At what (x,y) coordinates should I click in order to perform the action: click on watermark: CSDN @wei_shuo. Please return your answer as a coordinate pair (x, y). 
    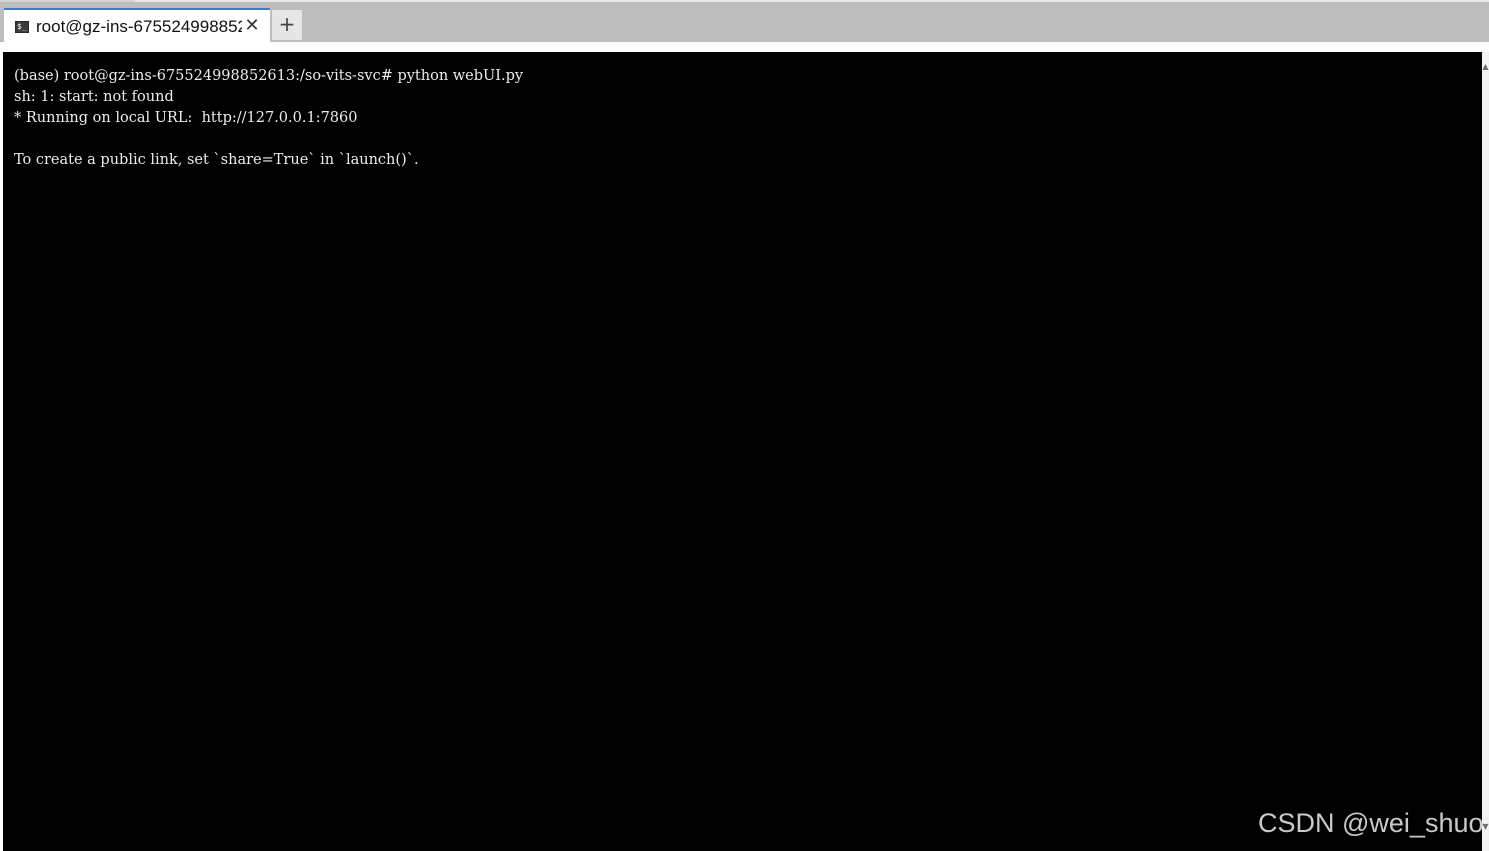
    Looking at the image, I should click on (1371, 823).